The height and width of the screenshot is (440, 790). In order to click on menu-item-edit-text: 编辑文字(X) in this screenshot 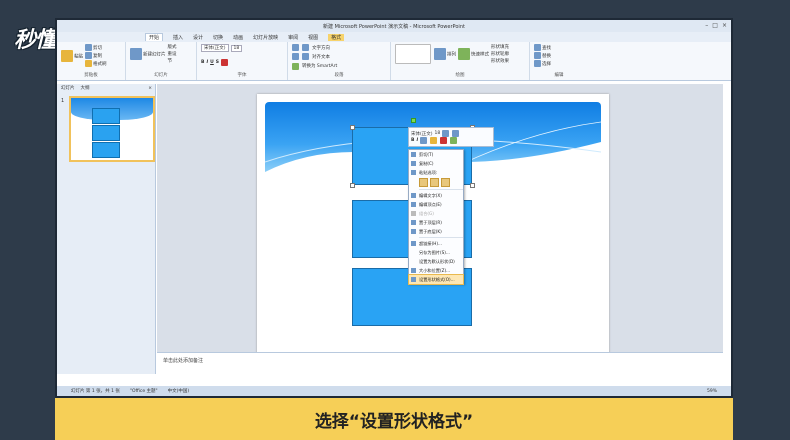, I will do `click(436, 195)`.